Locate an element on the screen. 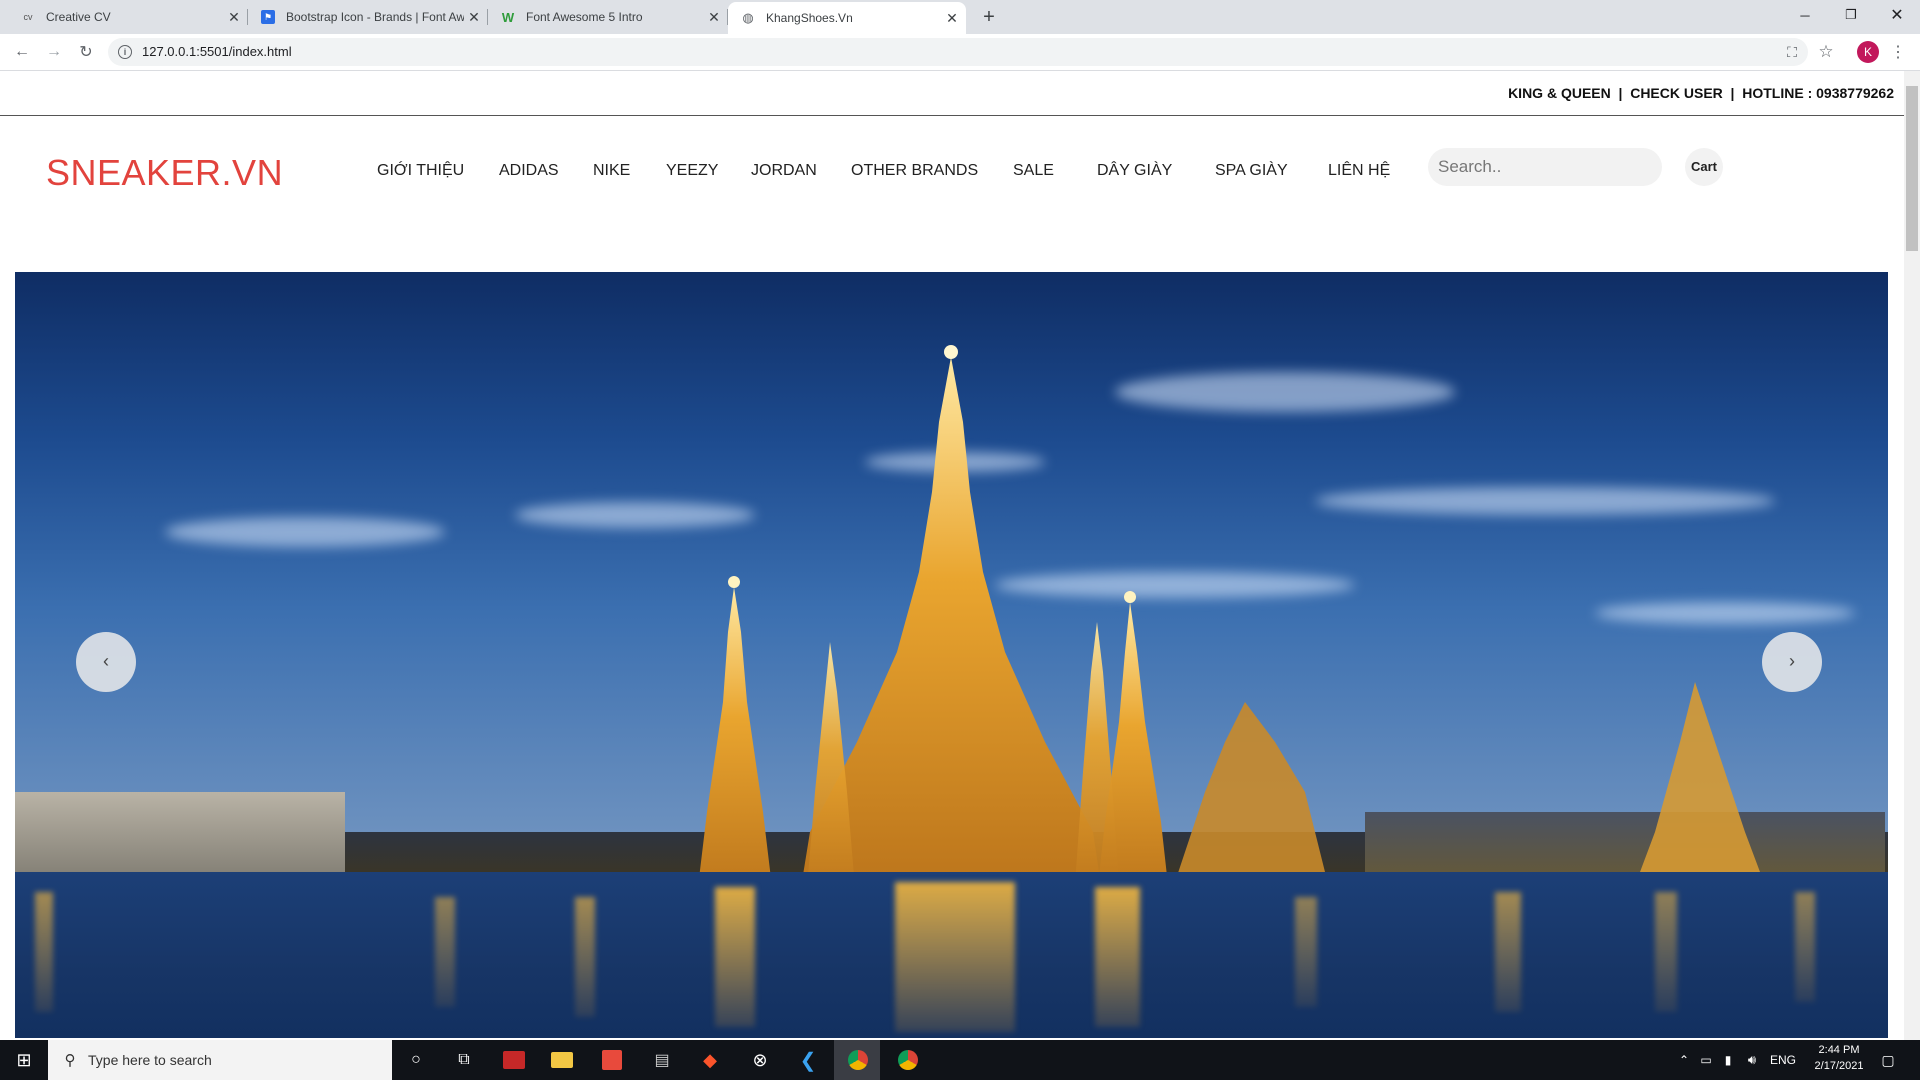 The image size is (1920, 1080). file-explorer-icon is located at coordinates (562, 1060).